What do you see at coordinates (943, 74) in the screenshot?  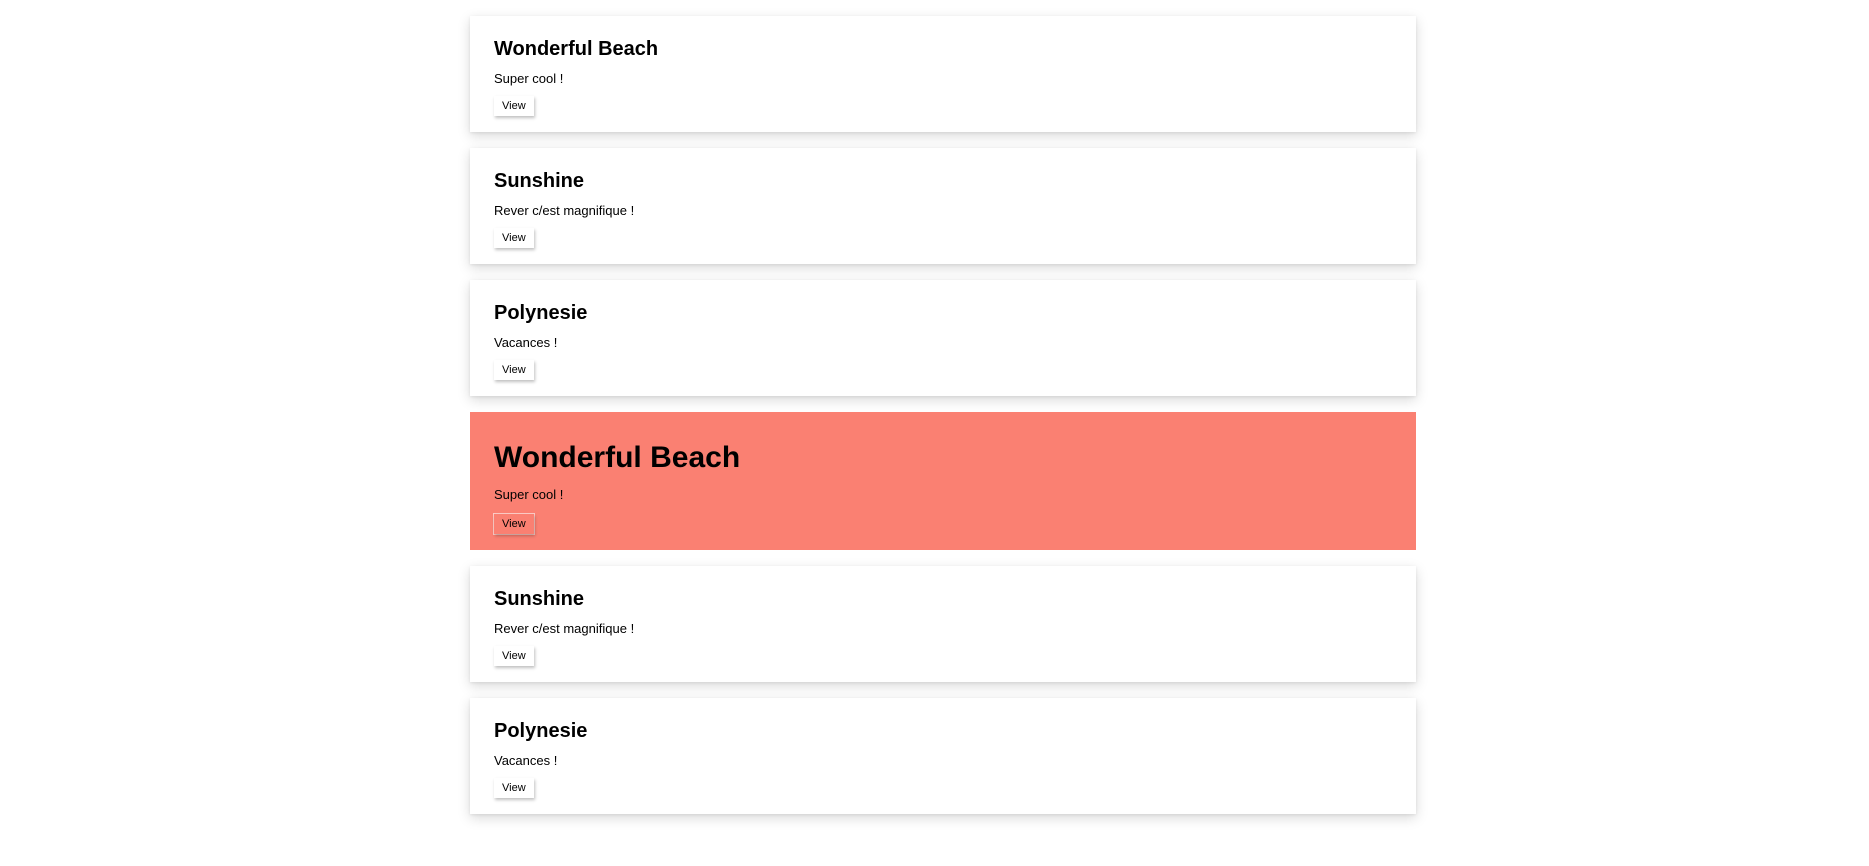 I see `card-wonderful-beach: Wonderful Beach Super cool ! View` at bounding box center [943, 74].